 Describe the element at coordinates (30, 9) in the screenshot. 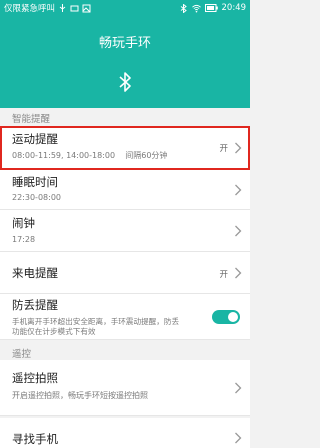

I see `carrier-text: 仅限紧急呼叫` at that location.